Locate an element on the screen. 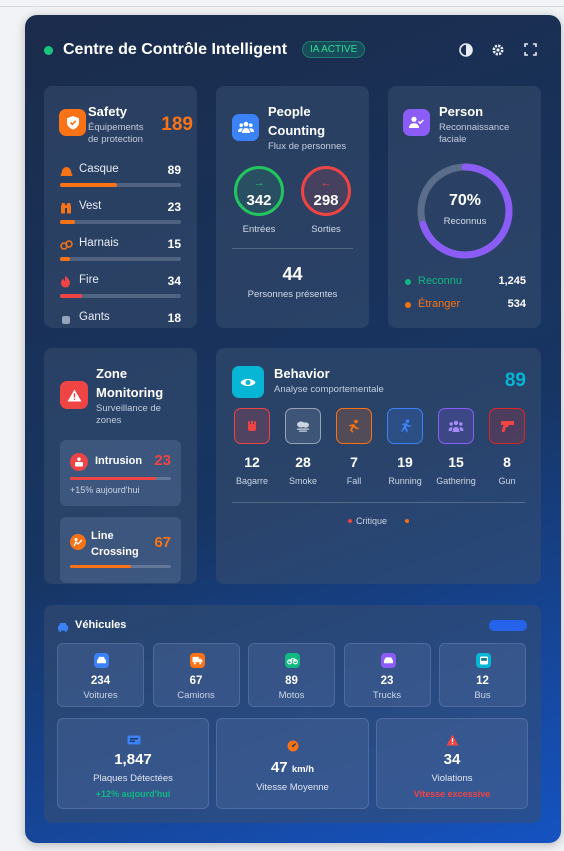  gathering-icon is located at coordinates (456, 426).